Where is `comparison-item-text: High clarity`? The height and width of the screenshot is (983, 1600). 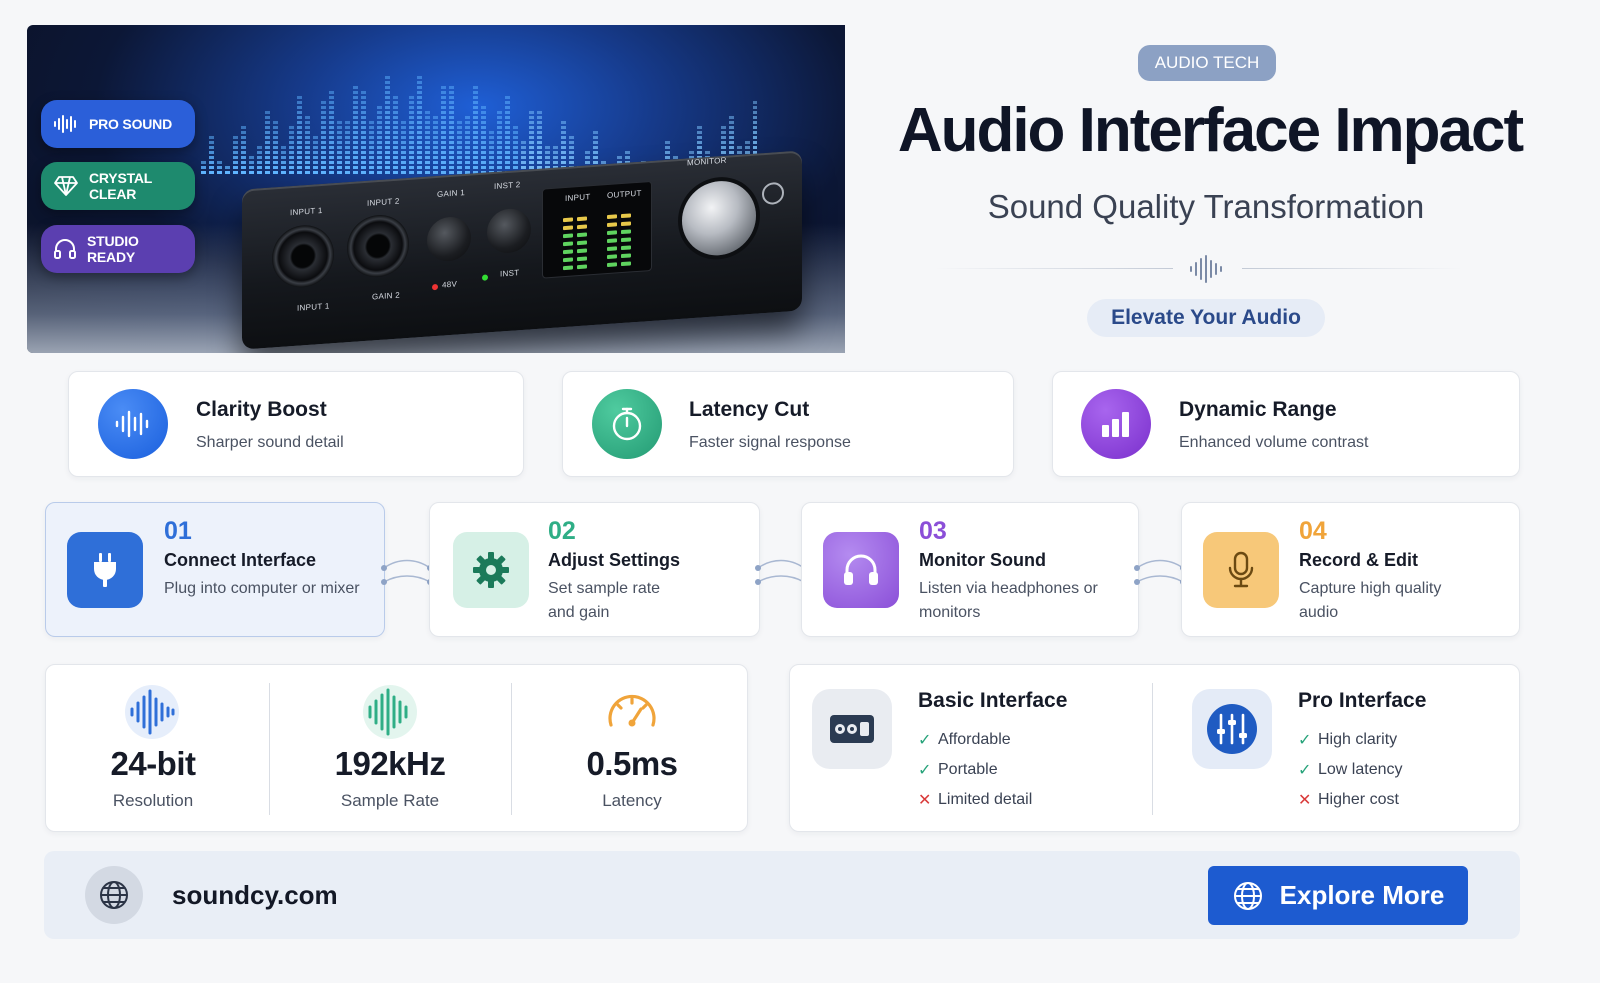 comparison-item-text: High clarity is located at coordinates (1358, 739).